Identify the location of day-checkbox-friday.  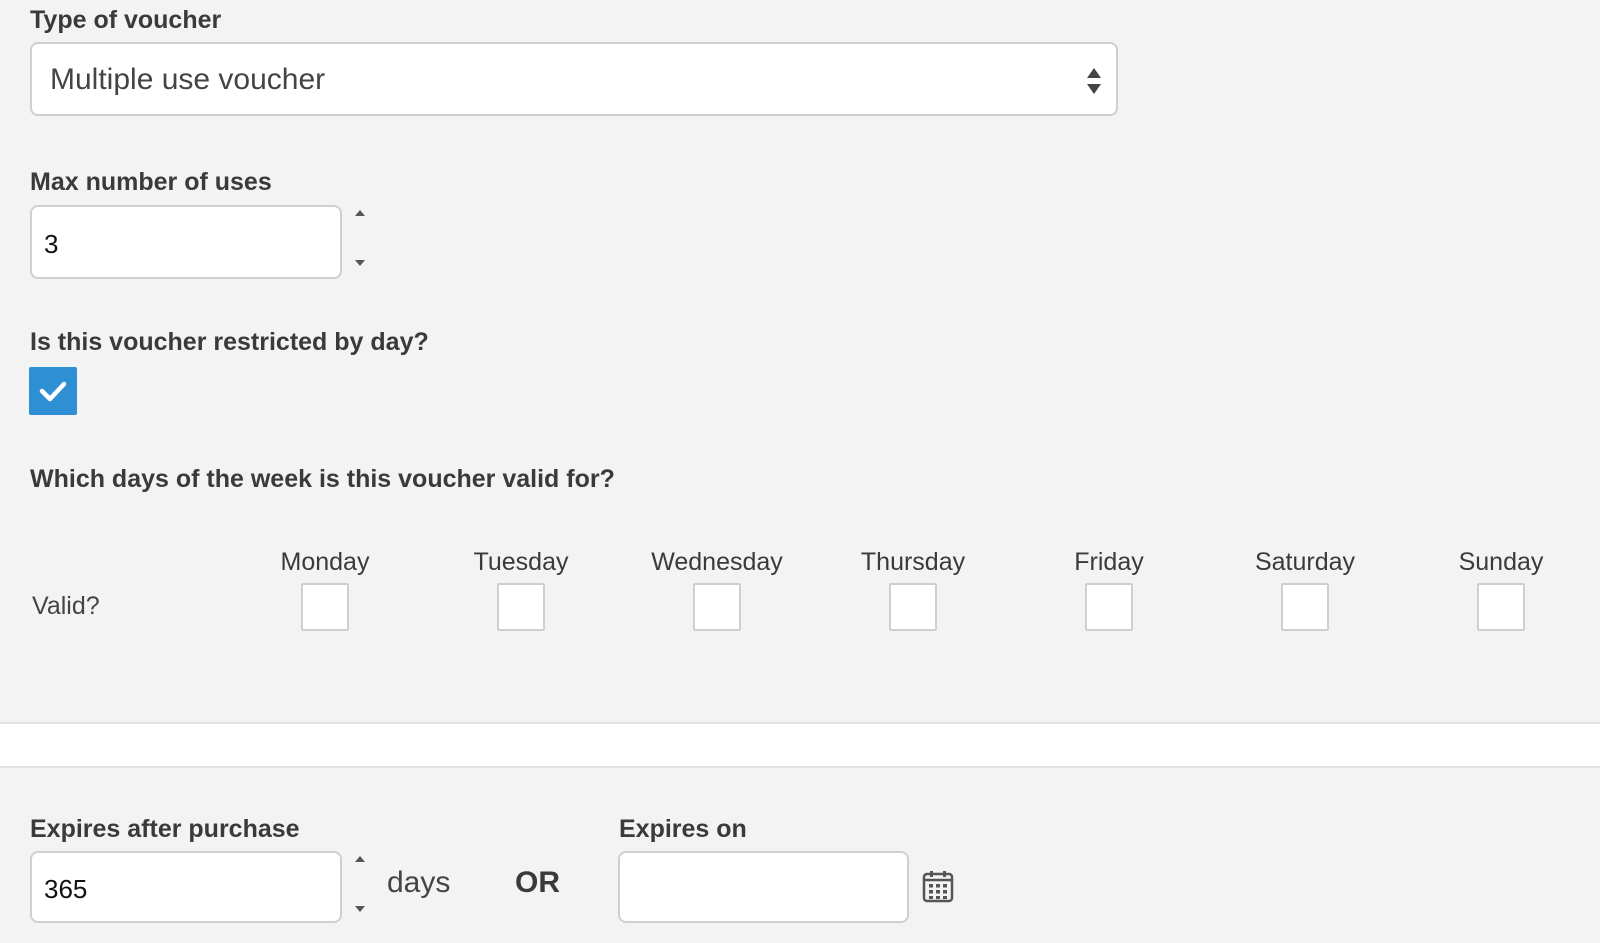
(1109, 607).